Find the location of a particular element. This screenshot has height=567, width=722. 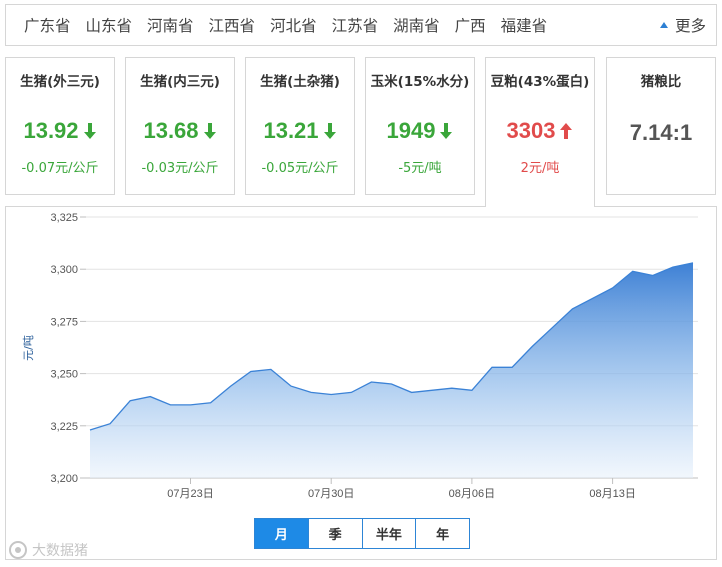

price-card: 生猪(外三元) 13.92 -0.07元/公斤 is located at coordinates (60, 126).